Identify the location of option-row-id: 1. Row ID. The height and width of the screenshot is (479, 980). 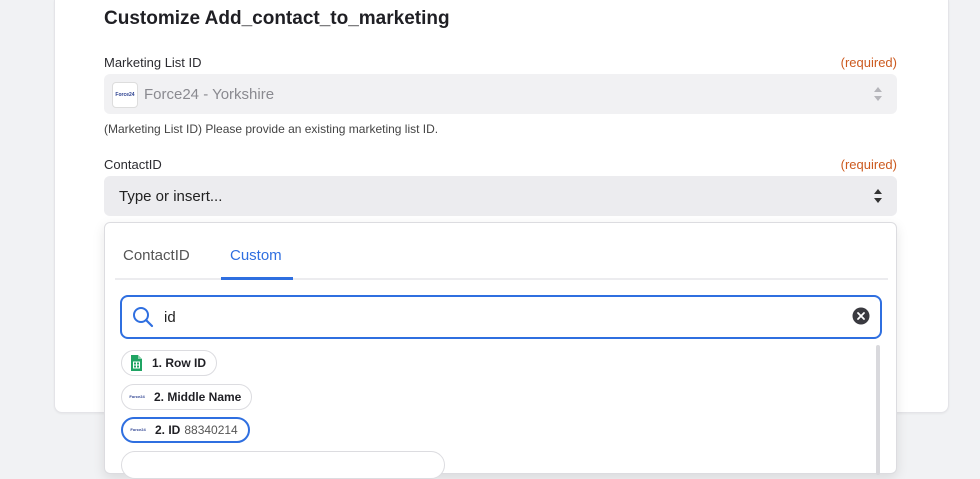
(169, 363).